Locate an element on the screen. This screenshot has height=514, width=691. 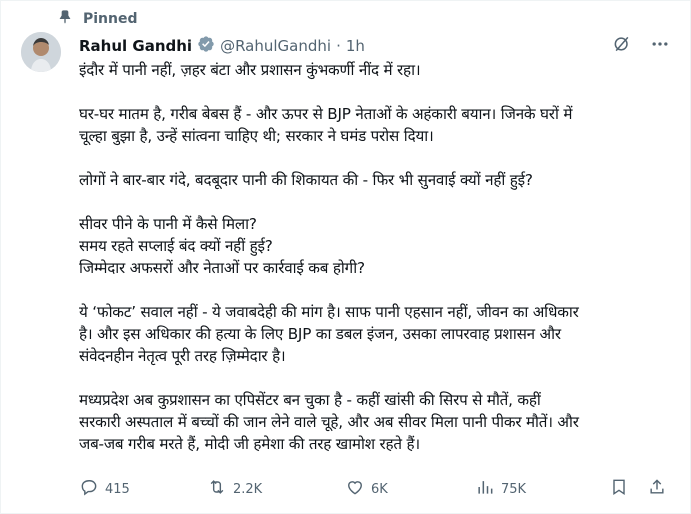
avatar is located at coordinates (41, 52).